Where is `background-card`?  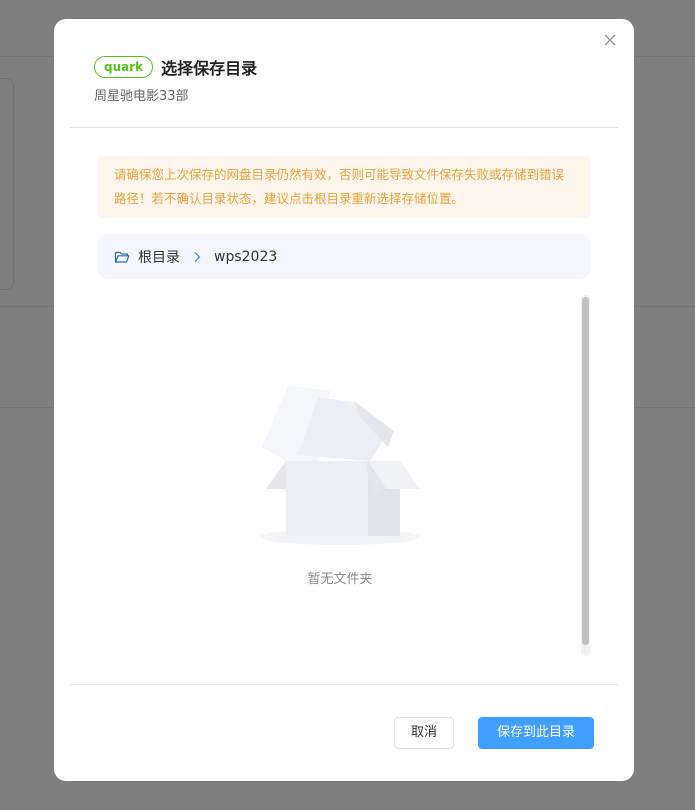
background-card is located at coordinates (7, 184).